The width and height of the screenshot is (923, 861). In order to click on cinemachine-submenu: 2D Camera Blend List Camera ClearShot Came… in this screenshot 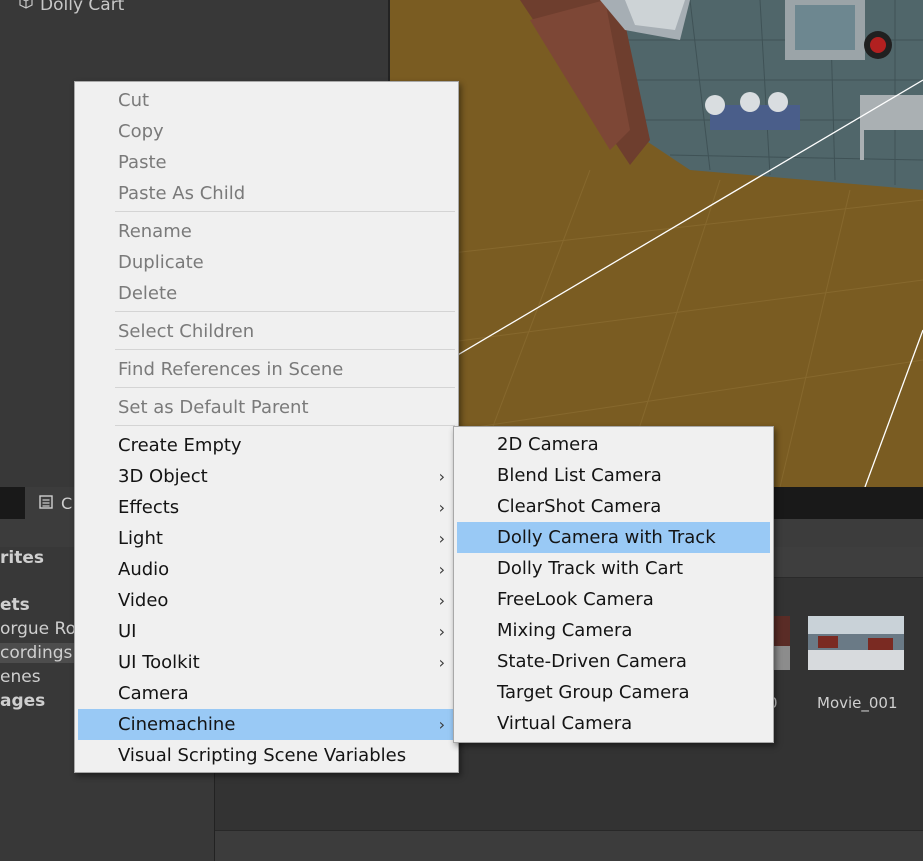, I will do `click(613, 584)`.